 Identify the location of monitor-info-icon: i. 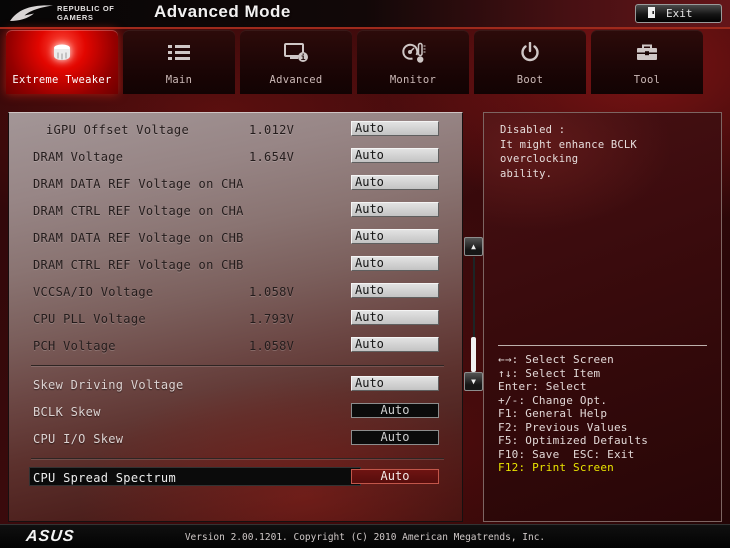
(296, 53).